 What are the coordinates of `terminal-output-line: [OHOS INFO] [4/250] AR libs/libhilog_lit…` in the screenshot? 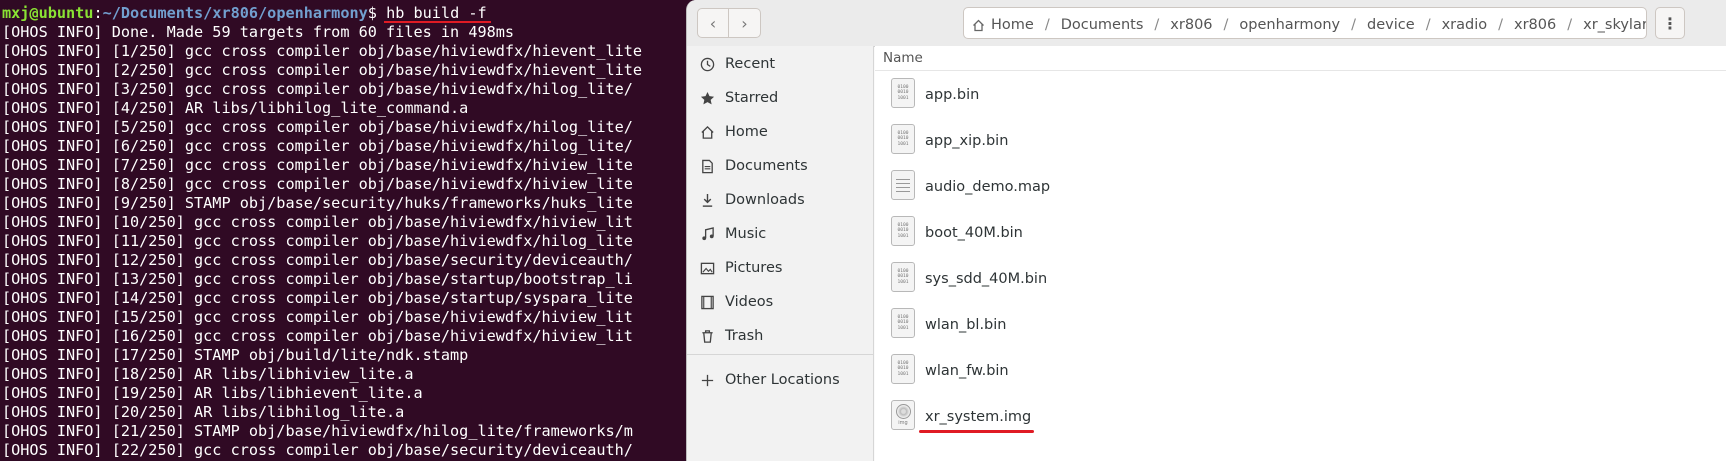 It's located at (235, 108).